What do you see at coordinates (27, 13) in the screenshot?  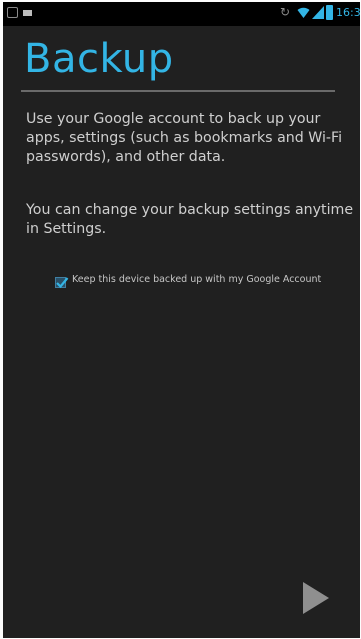 I see `message-icon` at bounding box center [27, 13].